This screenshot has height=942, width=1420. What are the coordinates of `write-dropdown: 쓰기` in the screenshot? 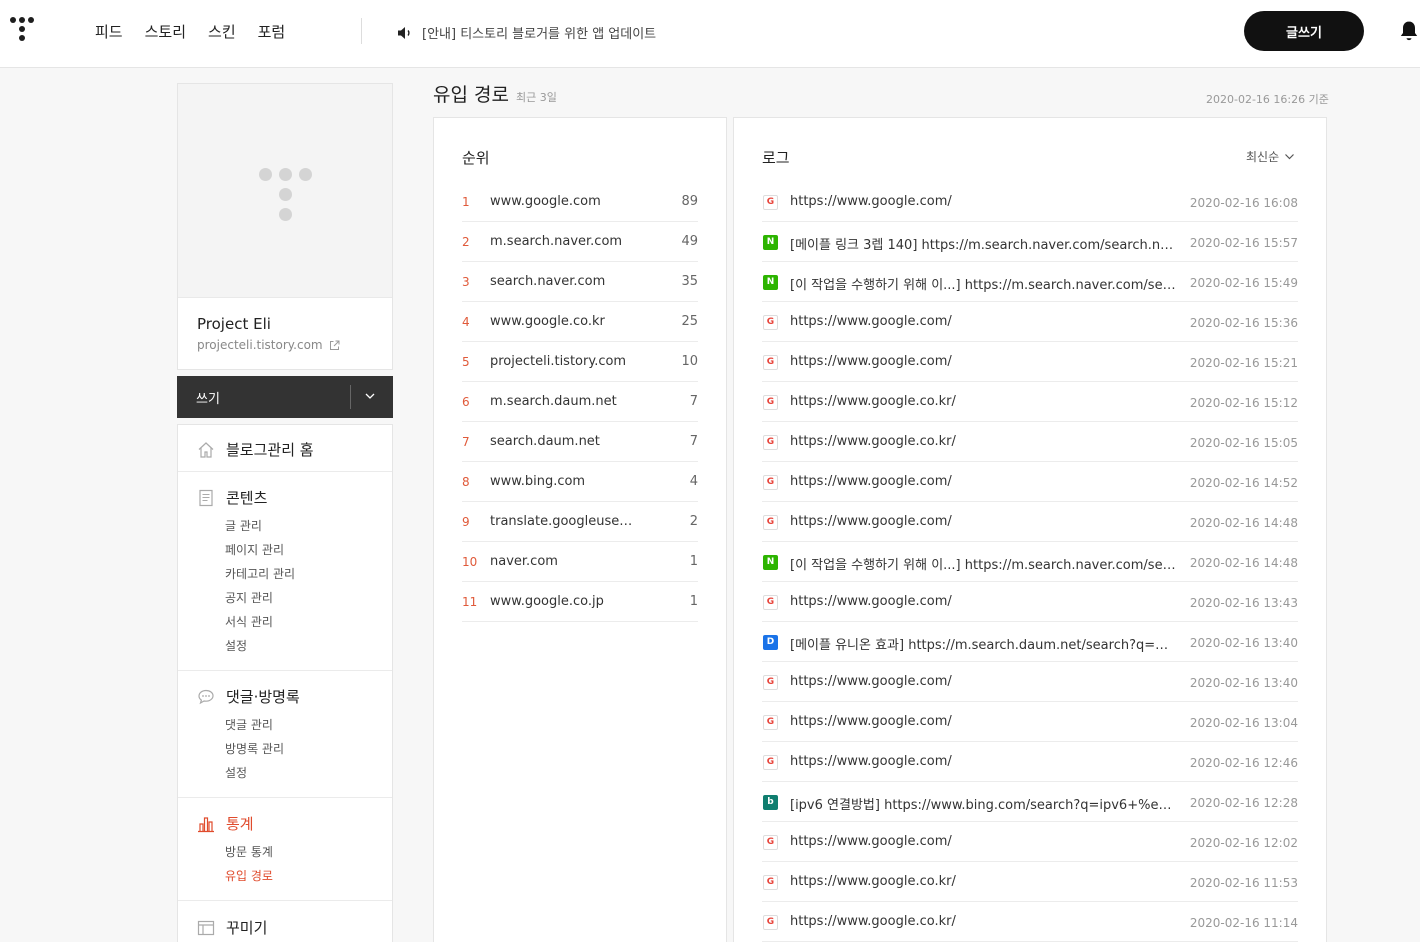 It's located at (285, 397).